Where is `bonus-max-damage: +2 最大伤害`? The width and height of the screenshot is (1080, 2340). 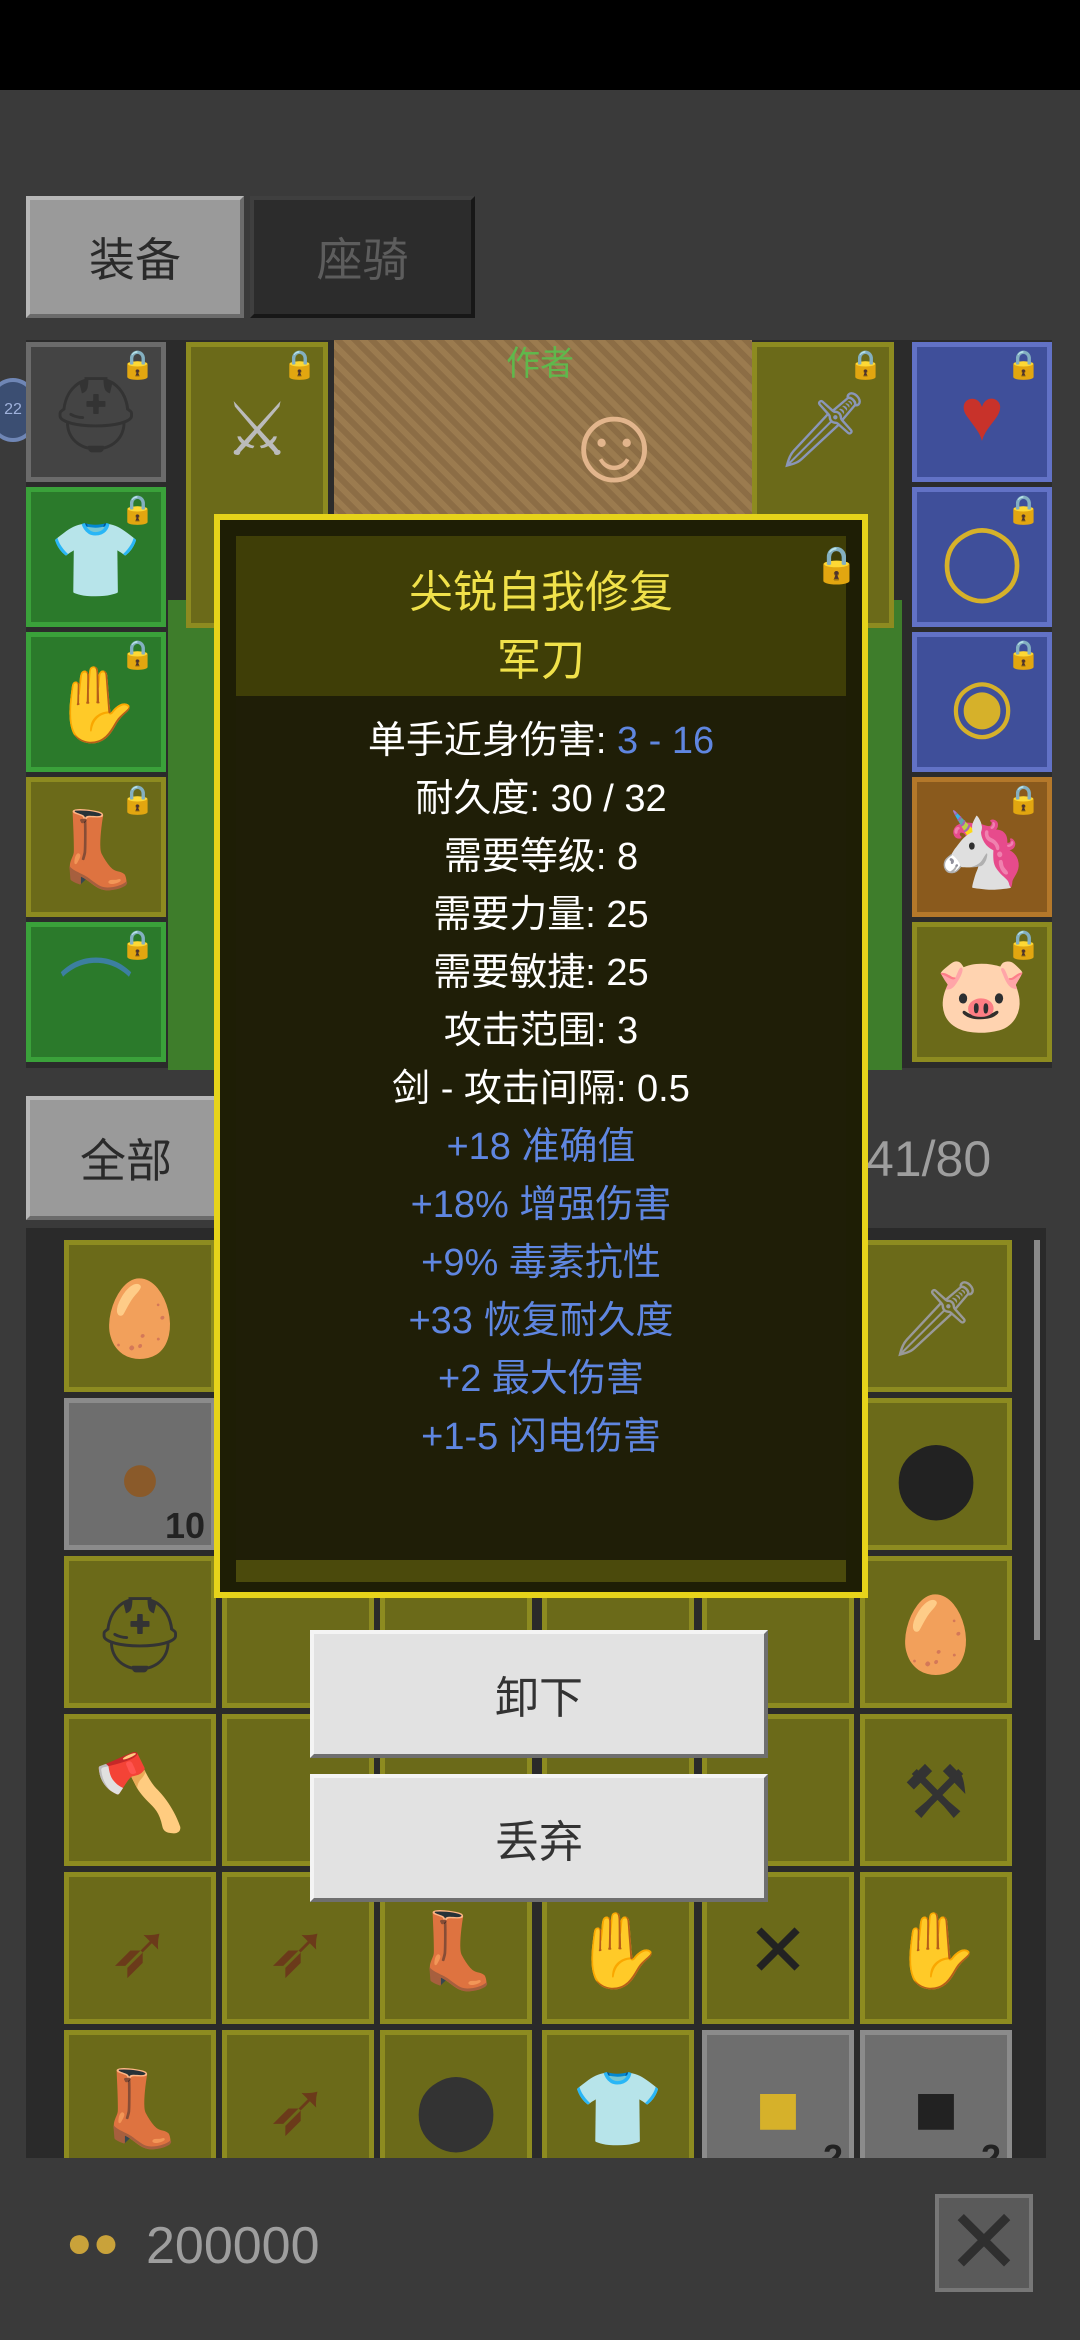 bonus-max-damage: +2 最大伤害 is located at coordinates (541, 1379).